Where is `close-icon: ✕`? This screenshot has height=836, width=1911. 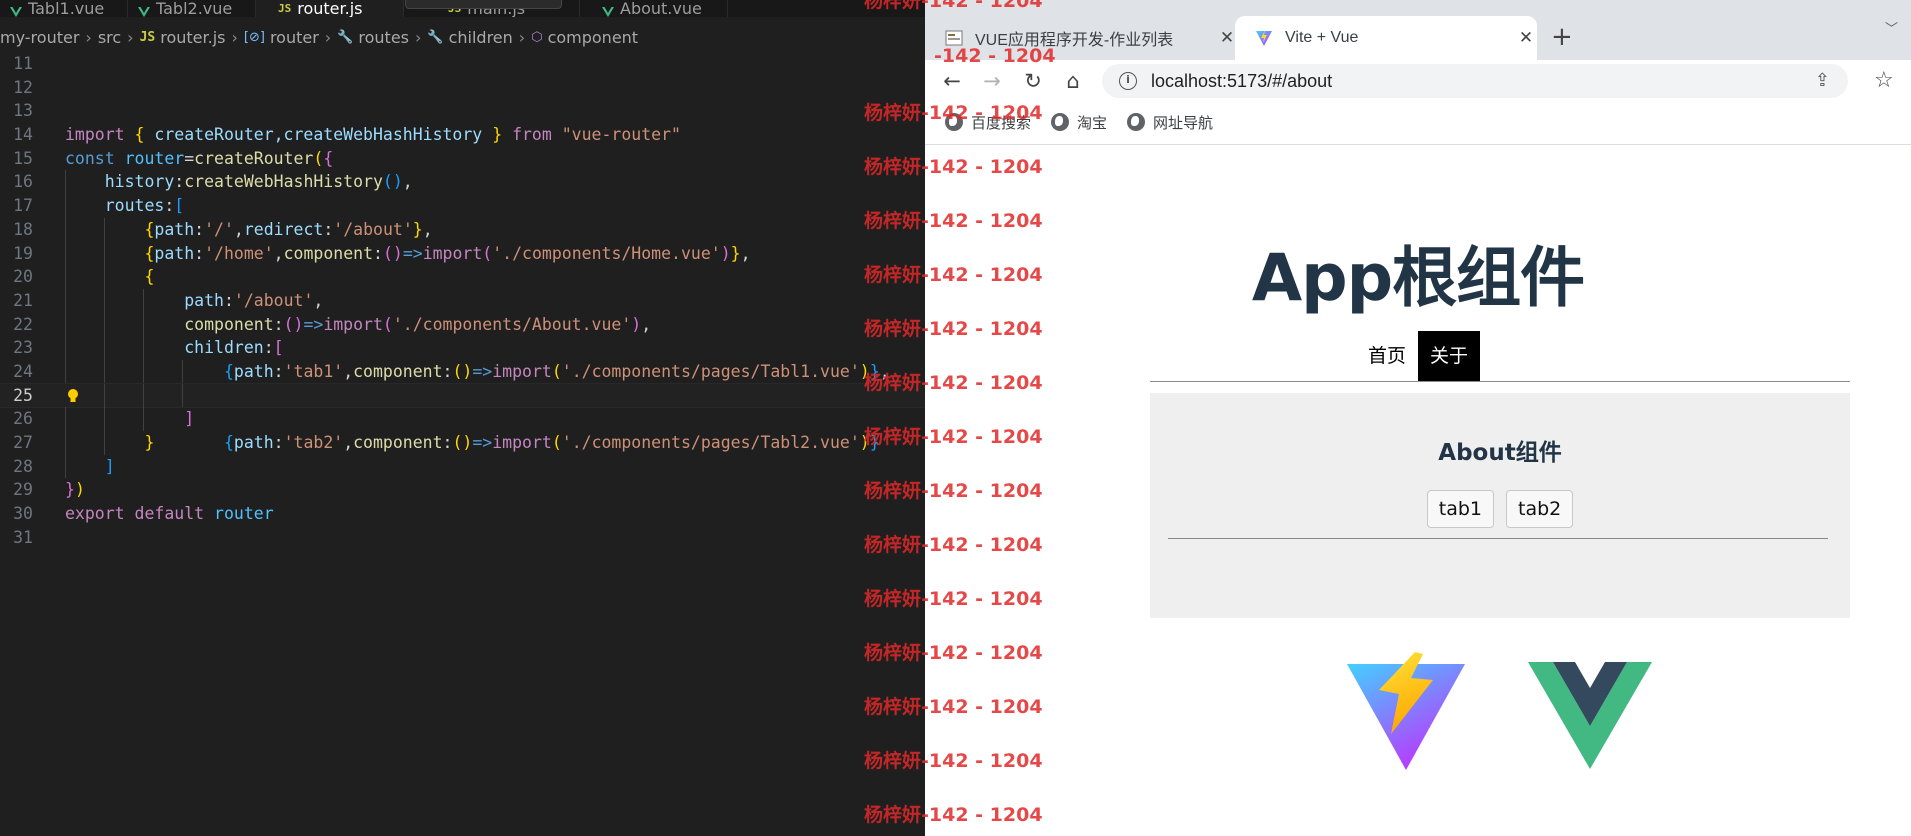 close-icon: ✕ is located at coordinates (1526, 38).